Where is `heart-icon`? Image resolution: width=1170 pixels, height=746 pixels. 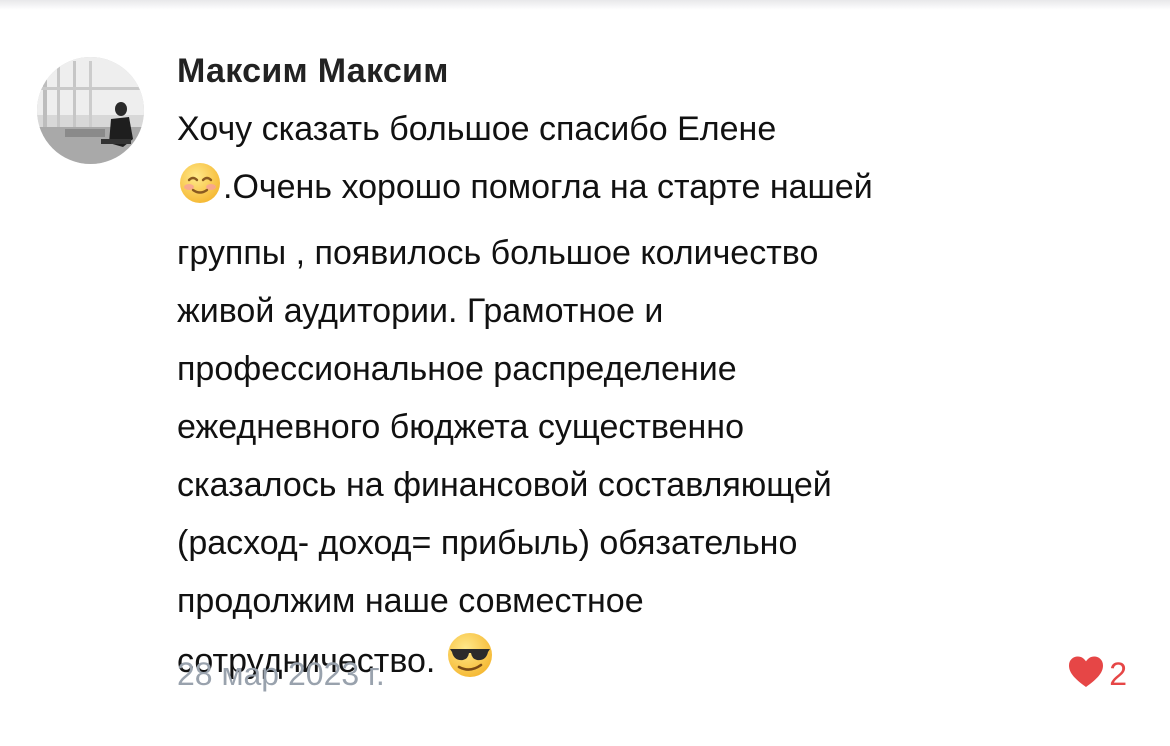
heart-icon is located at coordinates (1086, 674).